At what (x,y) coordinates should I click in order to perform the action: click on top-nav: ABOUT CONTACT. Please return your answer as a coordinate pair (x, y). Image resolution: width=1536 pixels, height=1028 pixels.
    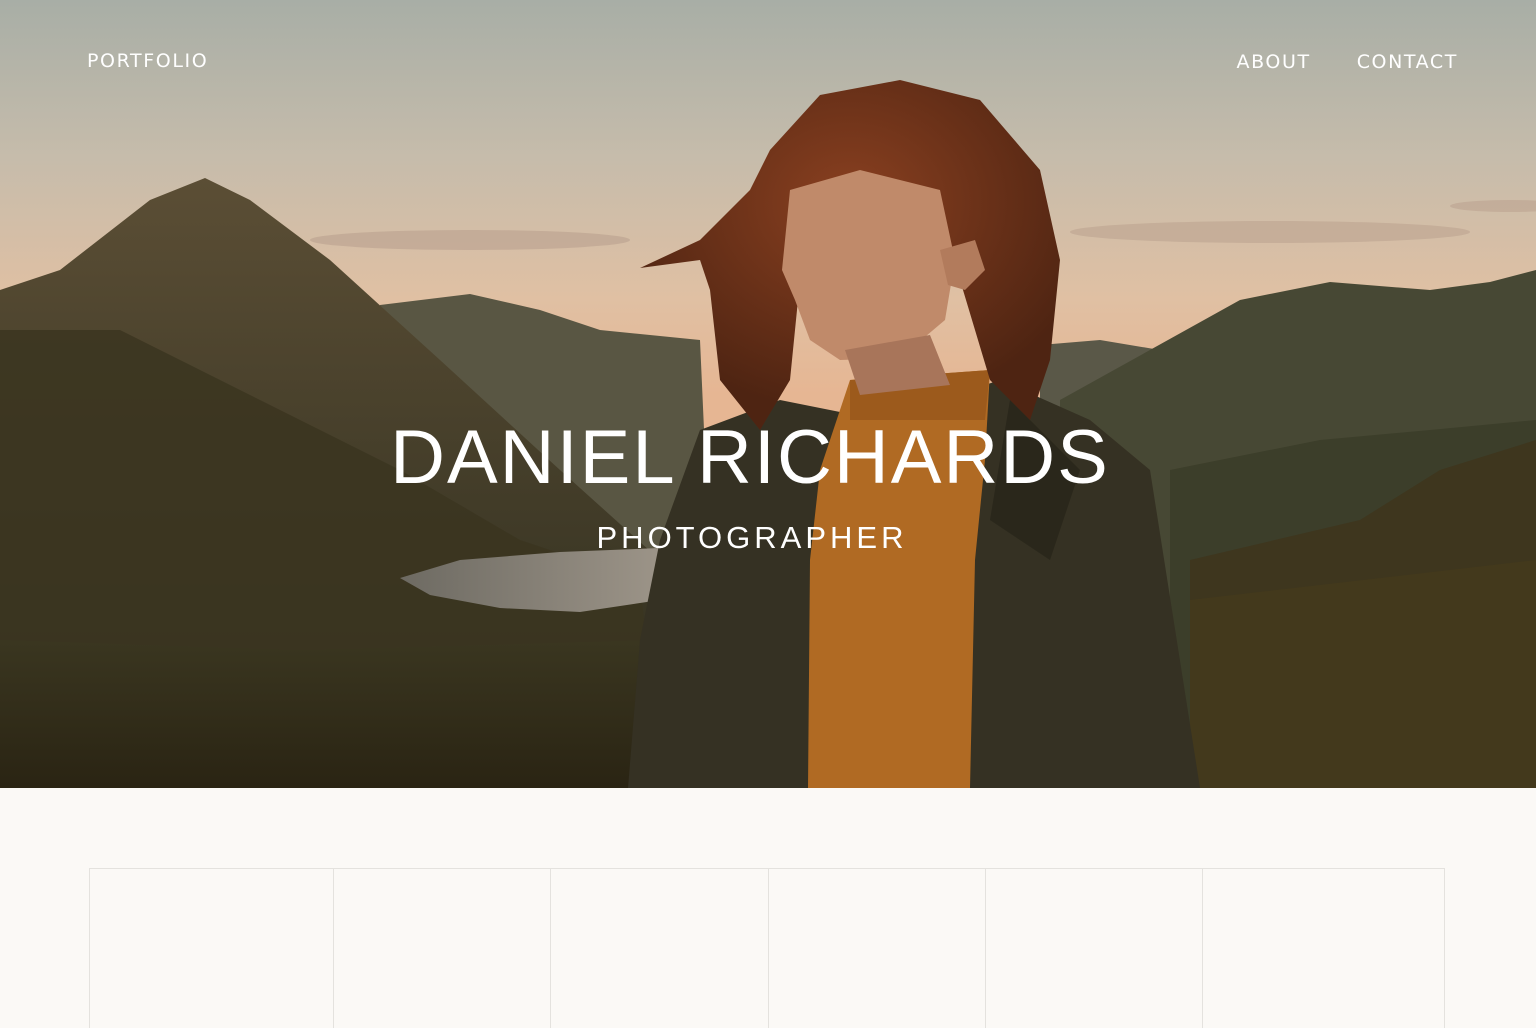
    Looking at the image, I should click on (1347, 62).